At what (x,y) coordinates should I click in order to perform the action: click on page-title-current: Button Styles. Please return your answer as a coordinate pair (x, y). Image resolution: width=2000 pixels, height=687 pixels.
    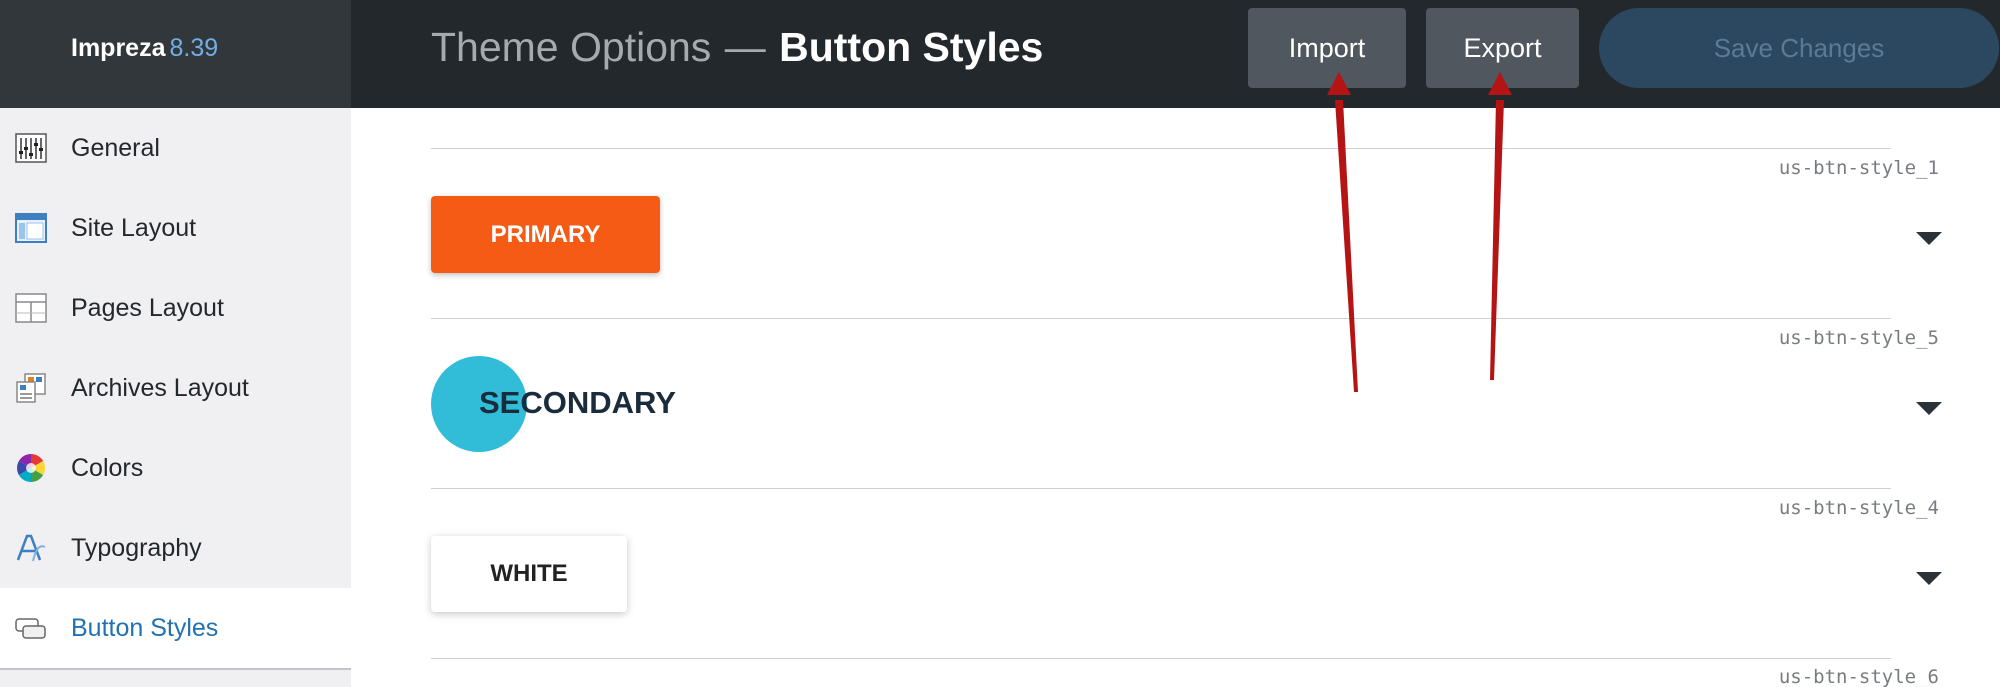
    Looking at the image, I should click on (911, 47).